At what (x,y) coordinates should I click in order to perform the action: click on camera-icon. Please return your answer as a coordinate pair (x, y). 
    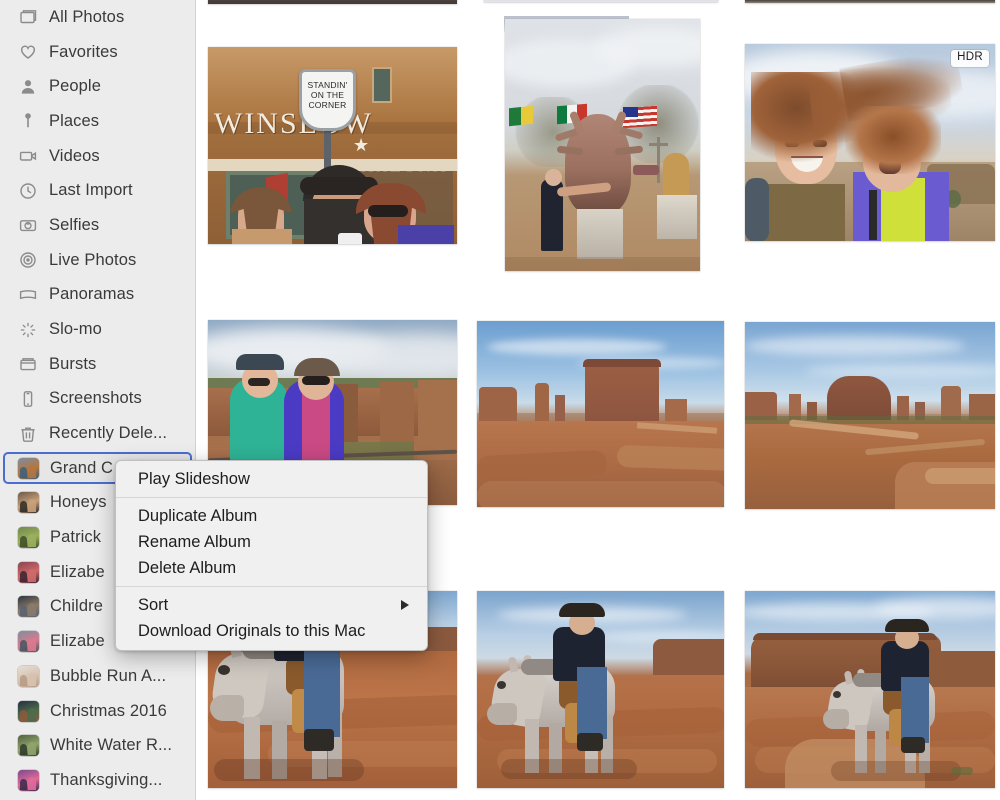
    Looking at the image, I should click on (28, 225).